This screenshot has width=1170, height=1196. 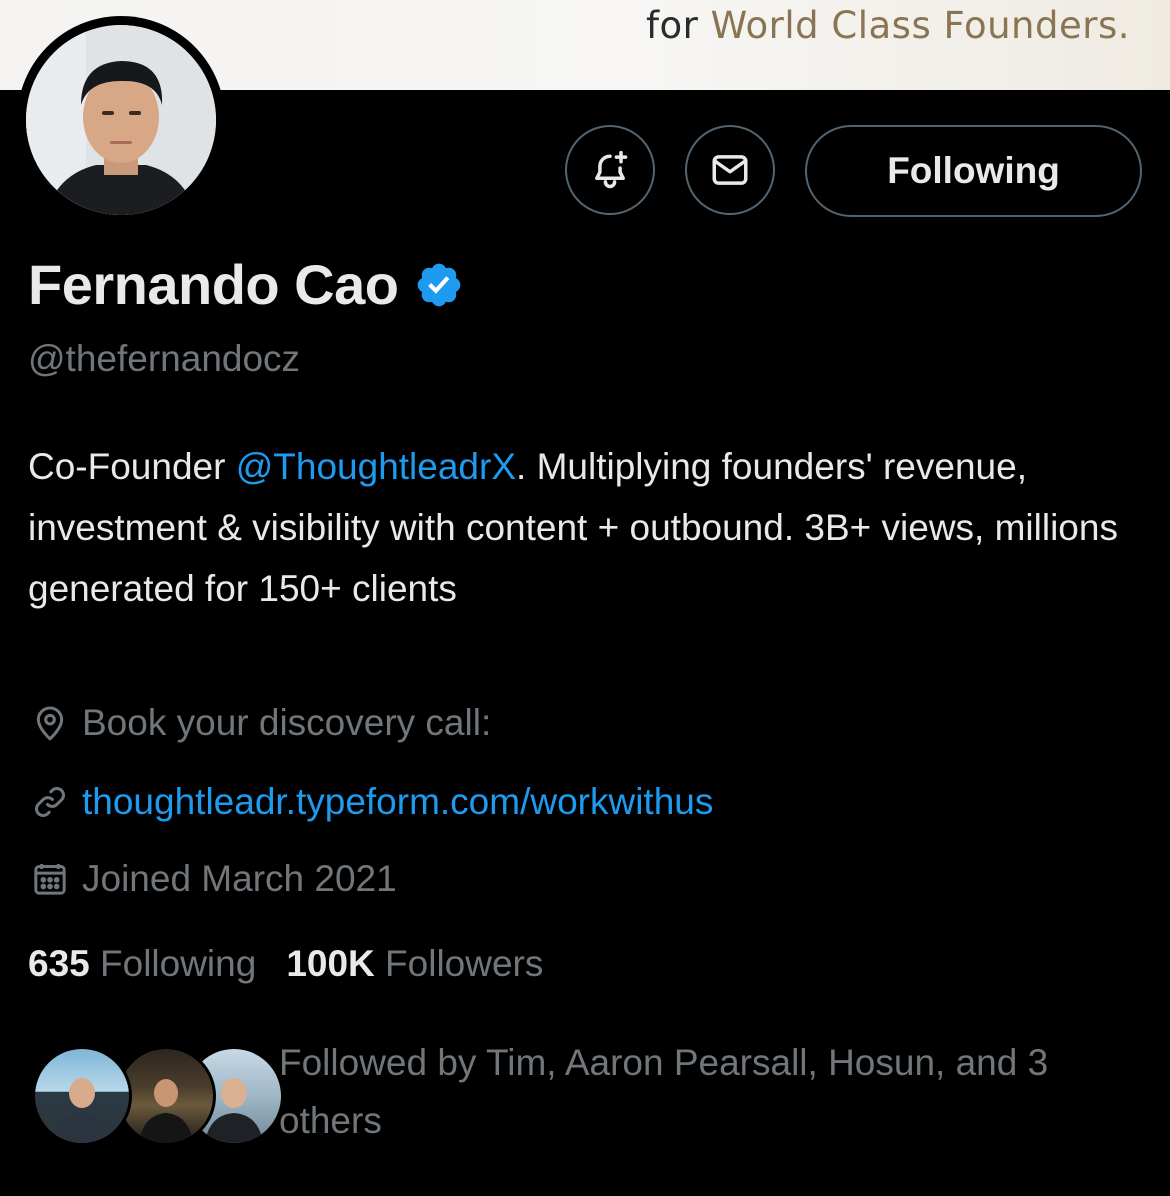 I want to click on joined-row: Joined March 2021, so click(x=213, y=879).